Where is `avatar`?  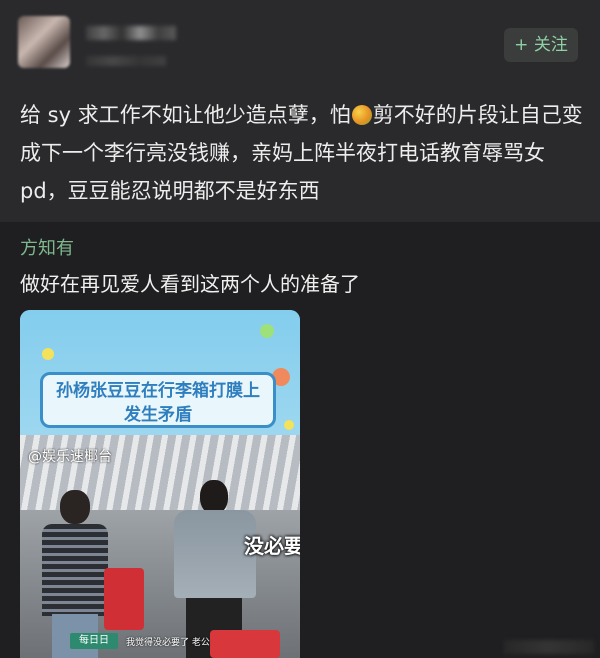
avatar is located at coordinates (44, 42).